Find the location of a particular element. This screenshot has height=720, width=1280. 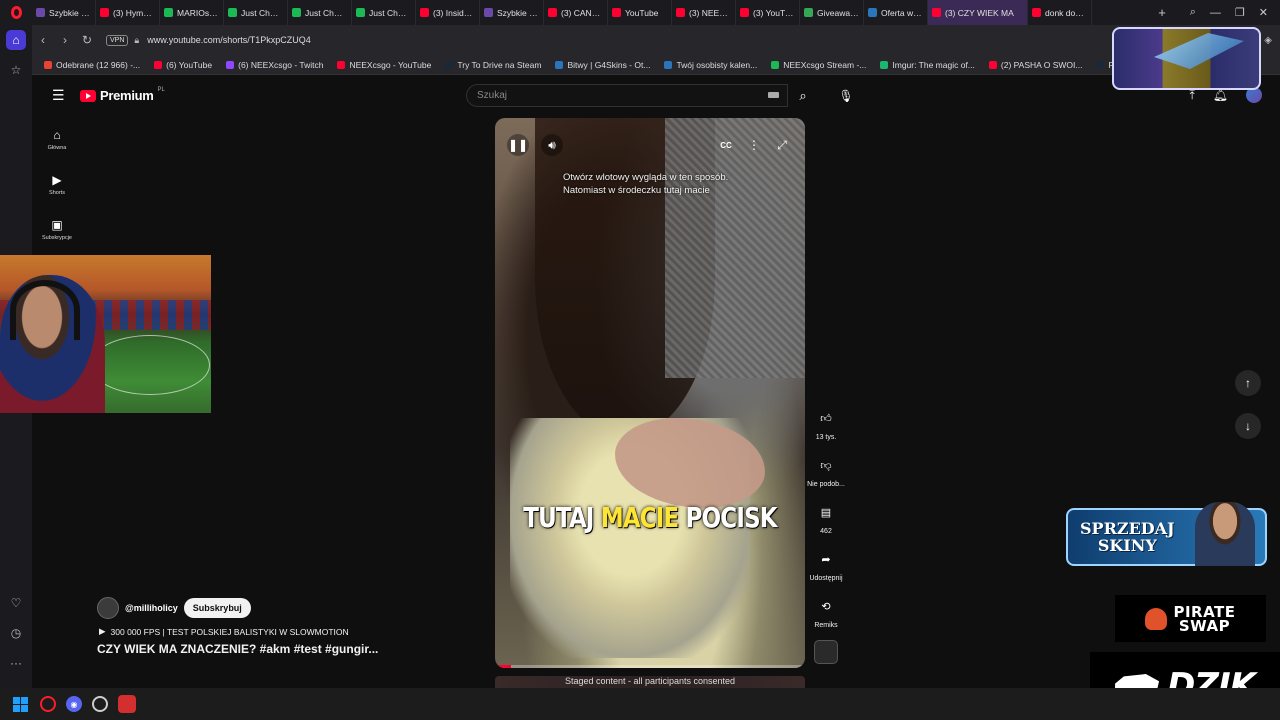

minimize-icon: — is located at coordinates (1215, 13).